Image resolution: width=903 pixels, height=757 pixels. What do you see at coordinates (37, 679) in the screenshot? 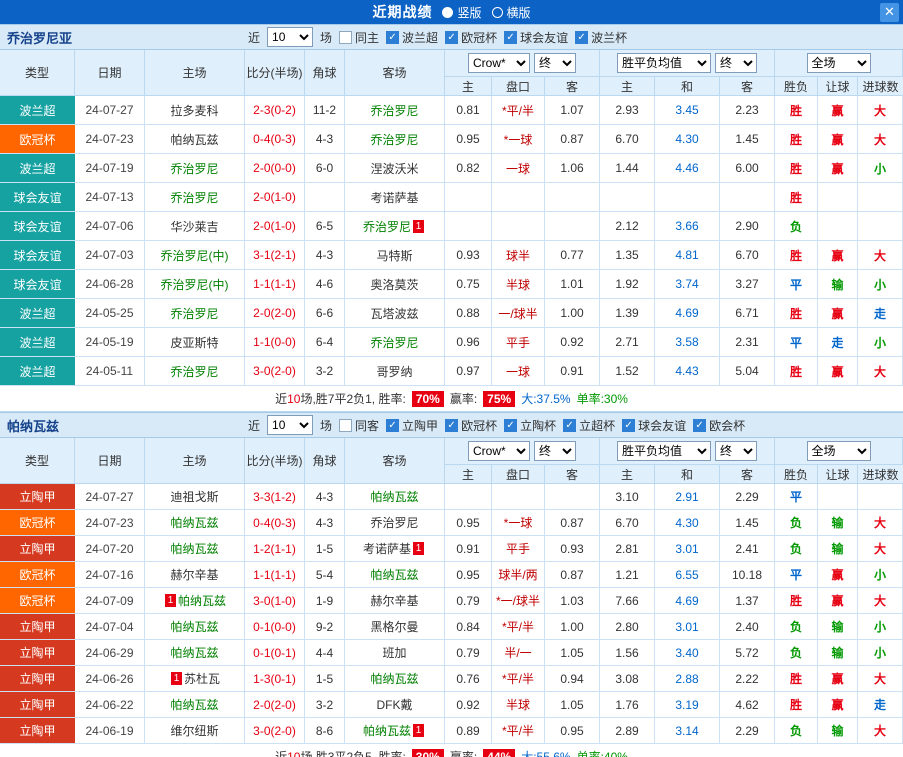
I see `league-badge: 立陶甲` at bounding box center [37, 679].